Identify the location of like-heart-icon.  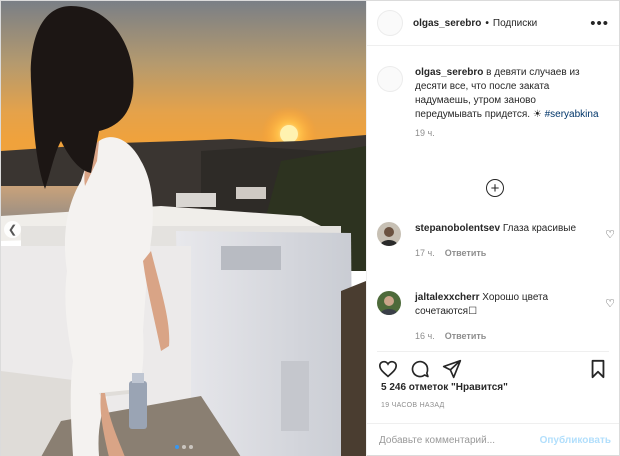
(388, 369).